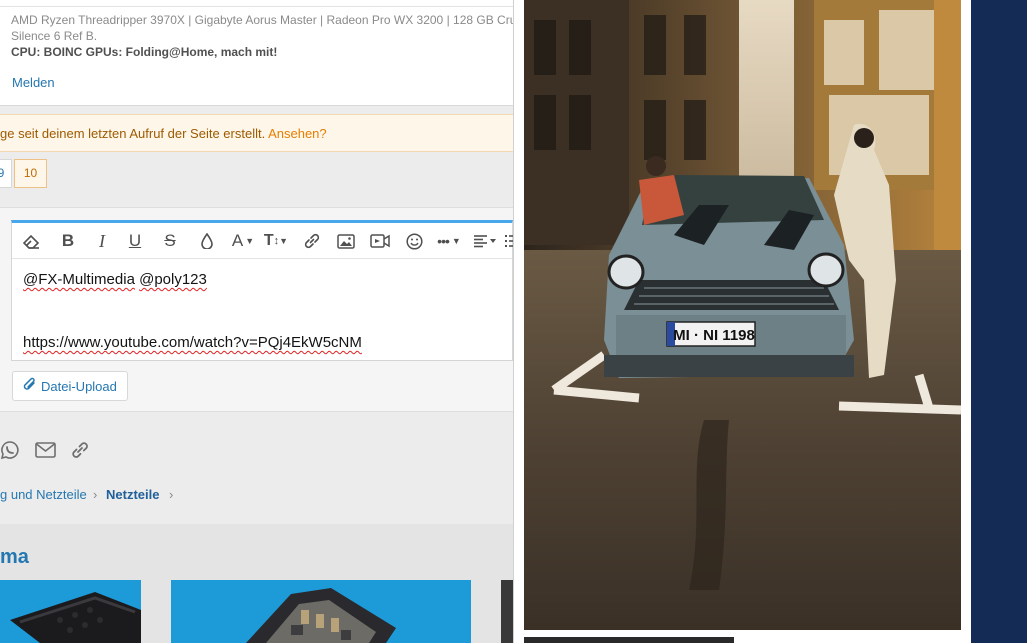 The height and width of the screenshot is (643, 1027). Describe the element at coordinates (243, 241) in the screenshot. I see `font-family-icon: A ▼` at that location.